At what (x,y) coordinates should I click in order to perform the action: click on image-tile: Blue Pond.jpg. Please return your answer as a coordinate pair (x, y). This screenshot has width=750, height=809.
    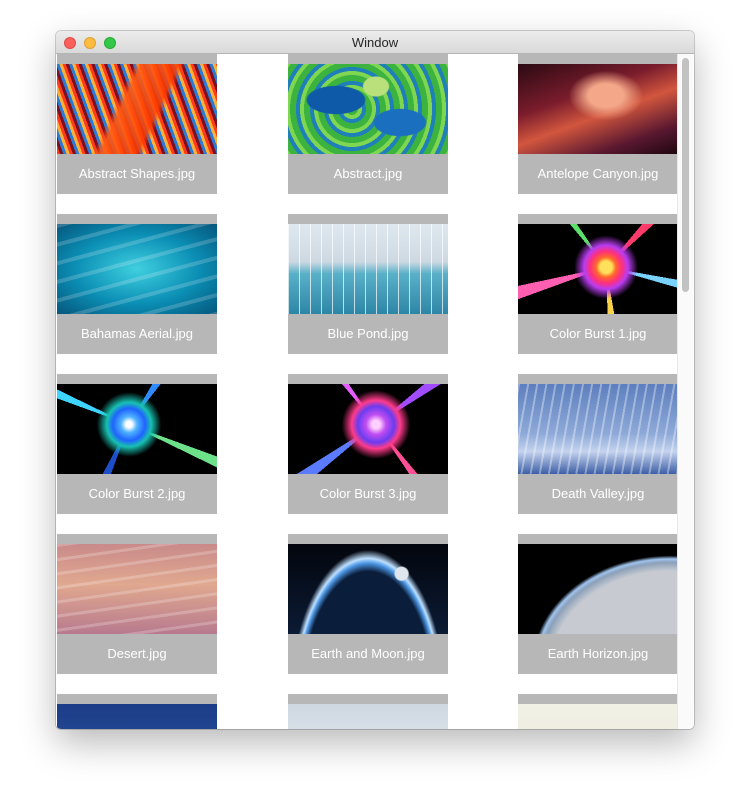
    Looking at the image, I should click on (368, 284).